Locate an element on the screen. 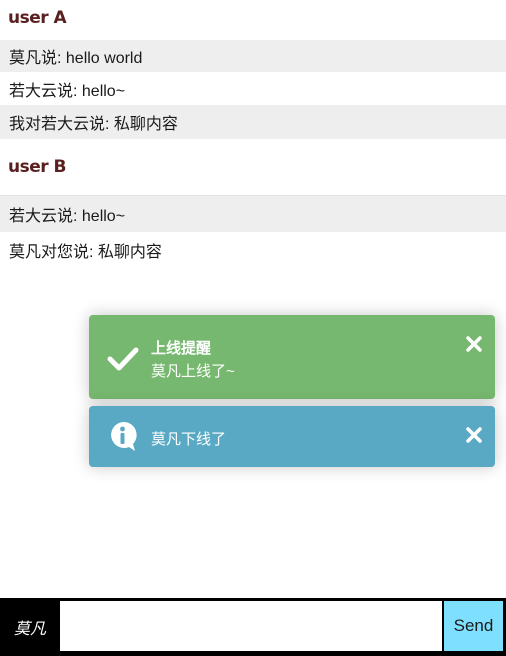 The image size is (506, 656). user-a-heading: user A is located at coordinates (37, 18).